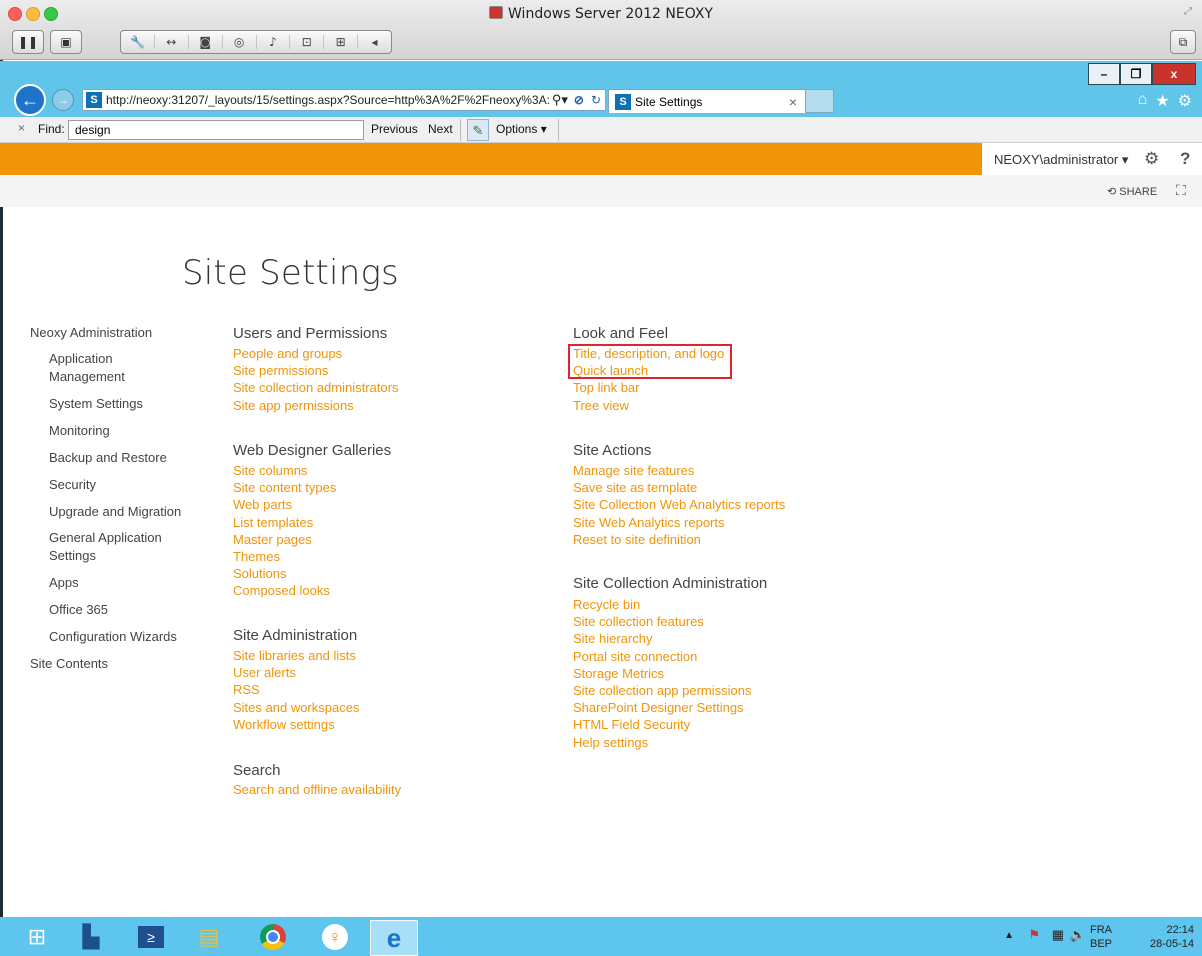  What do you see at coordinates (274, 42) in the screenshot?
I see `sound-icon: ♪` at bounding box center [274, 42].